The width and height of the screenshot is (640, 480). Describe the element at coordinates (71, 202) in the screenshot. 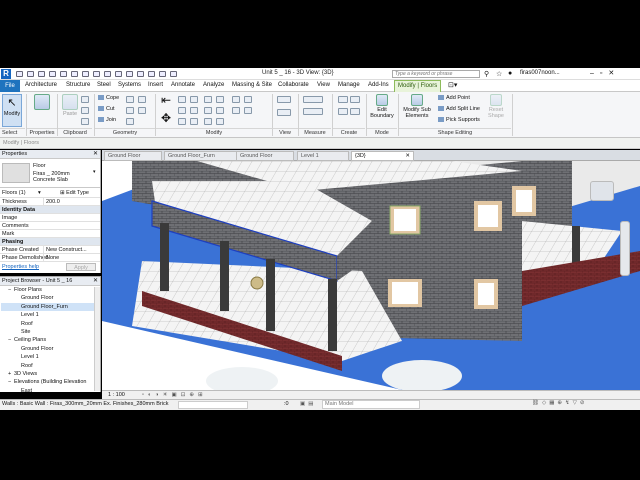

I see `property-value: 200.0` at that location.